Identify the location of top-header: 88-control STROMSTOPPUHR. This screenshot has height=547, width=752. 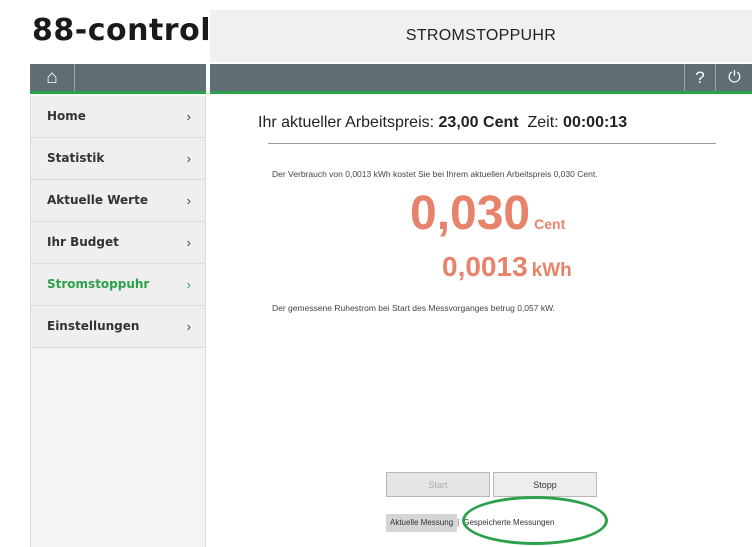
(376, 32).